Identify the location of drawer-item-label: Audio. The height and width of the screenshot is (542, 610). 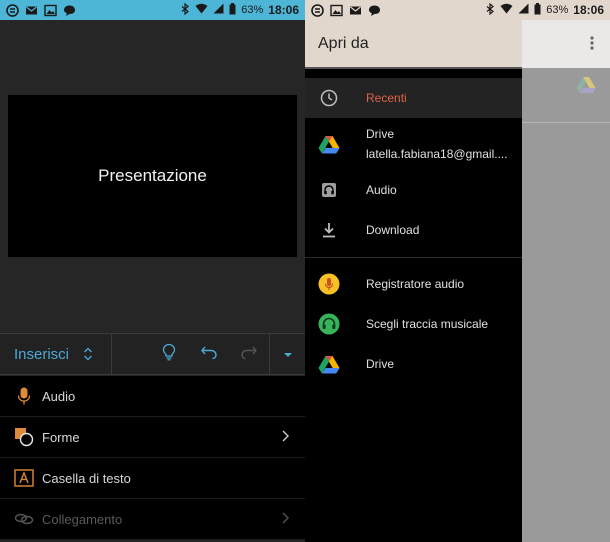
(381, 190).